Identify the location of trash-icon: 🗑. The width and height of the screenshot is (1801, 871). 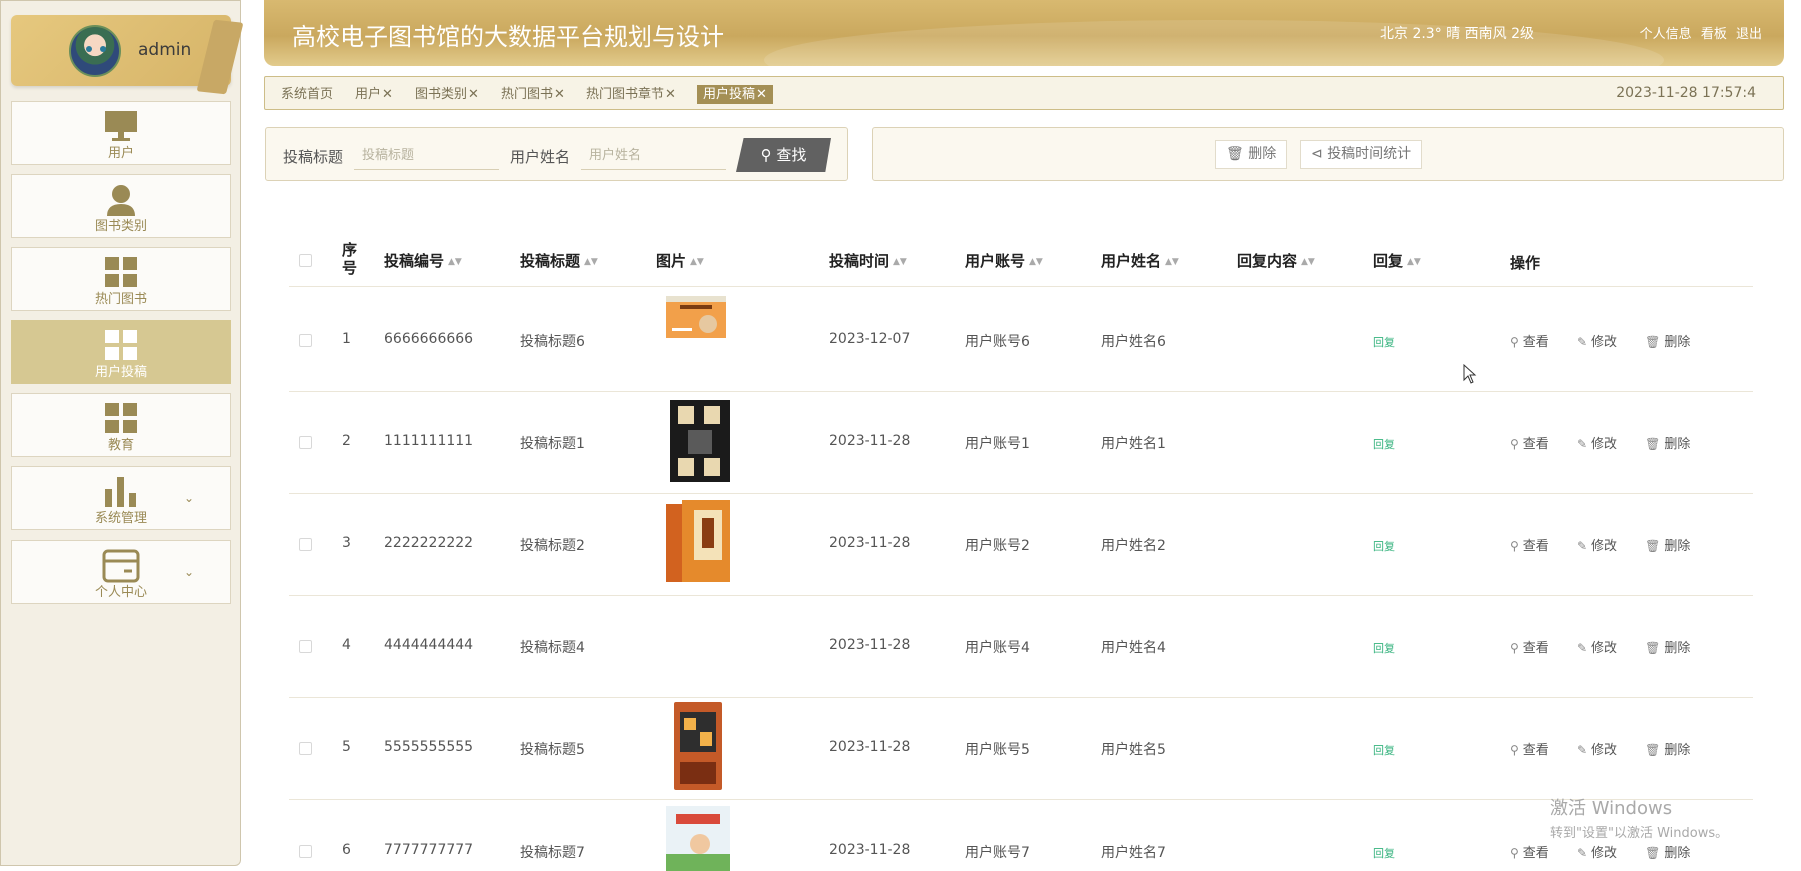
(1235, 154).